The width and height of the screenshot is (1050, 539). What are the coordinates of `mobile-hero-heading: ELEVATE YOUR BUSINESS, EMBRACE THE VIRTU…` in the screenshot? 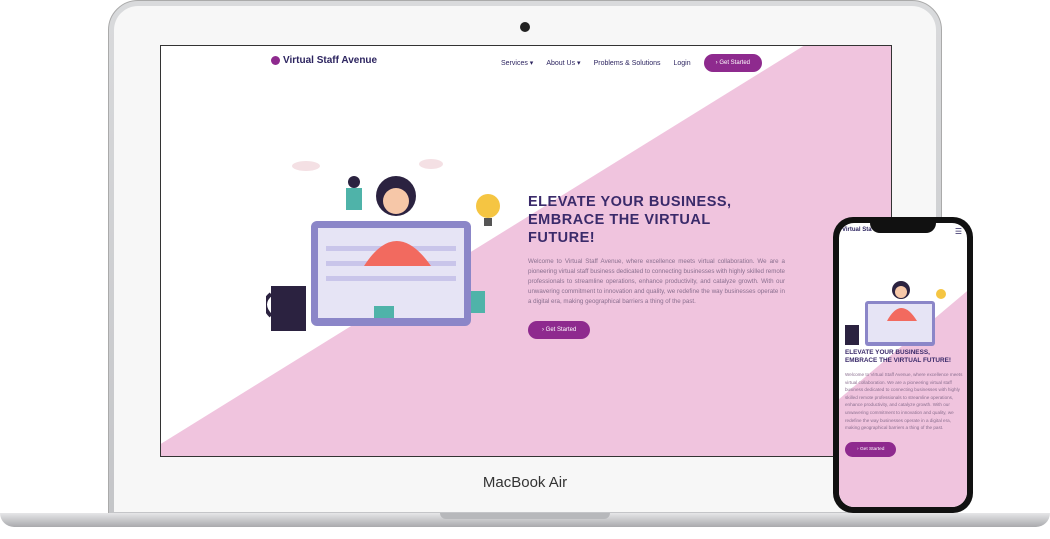 It's located at (898, 356).